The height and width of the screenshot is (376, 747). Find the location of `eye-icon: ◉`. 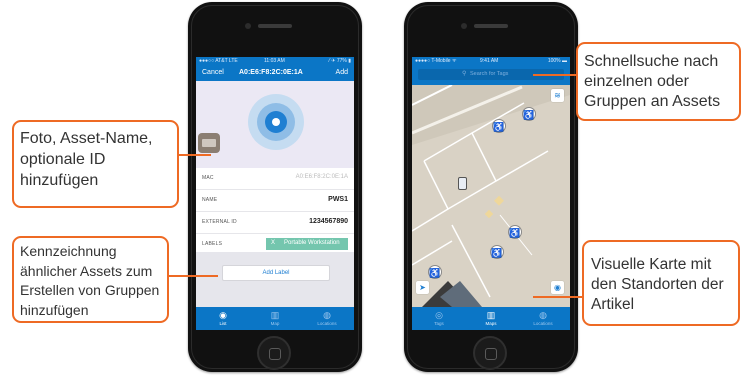

eye-icon: ◉ is located at coordinates (557, 287).